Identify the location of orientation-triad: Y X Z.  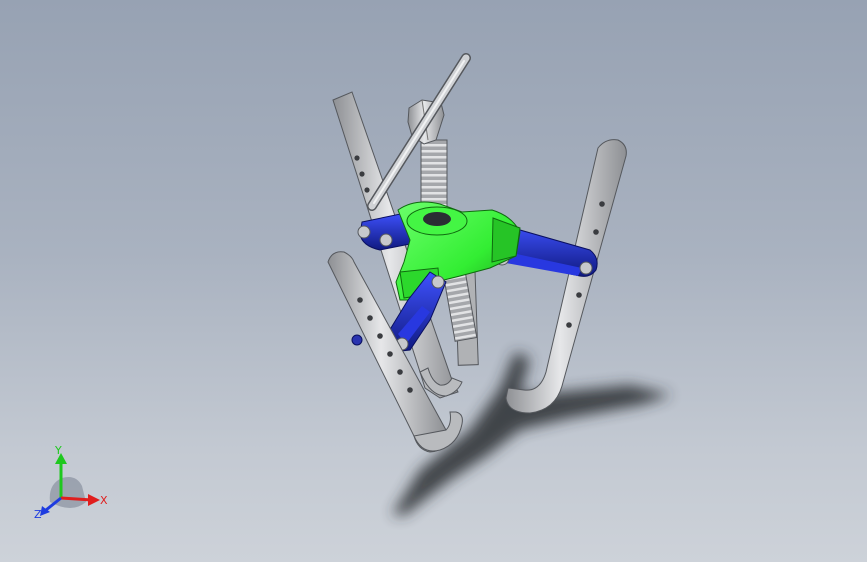
(73, 485).